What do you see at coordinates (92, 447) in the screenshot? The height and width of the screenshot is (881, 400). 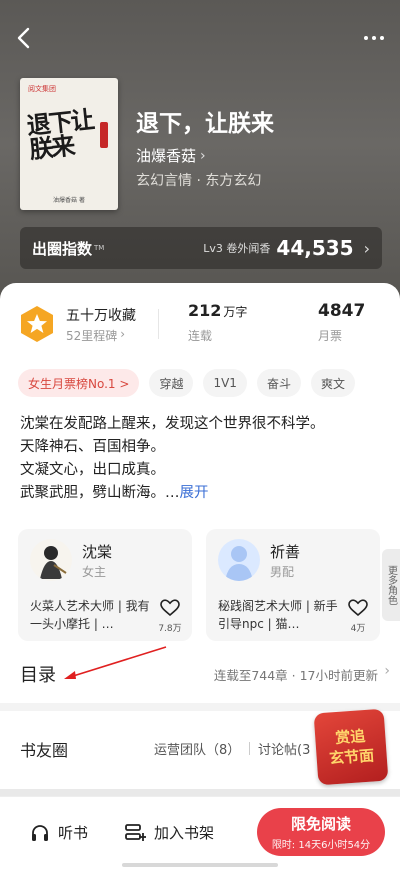 I see `synopsis-line: 天降神石、百国相争。` at bounding box center [92, 447].